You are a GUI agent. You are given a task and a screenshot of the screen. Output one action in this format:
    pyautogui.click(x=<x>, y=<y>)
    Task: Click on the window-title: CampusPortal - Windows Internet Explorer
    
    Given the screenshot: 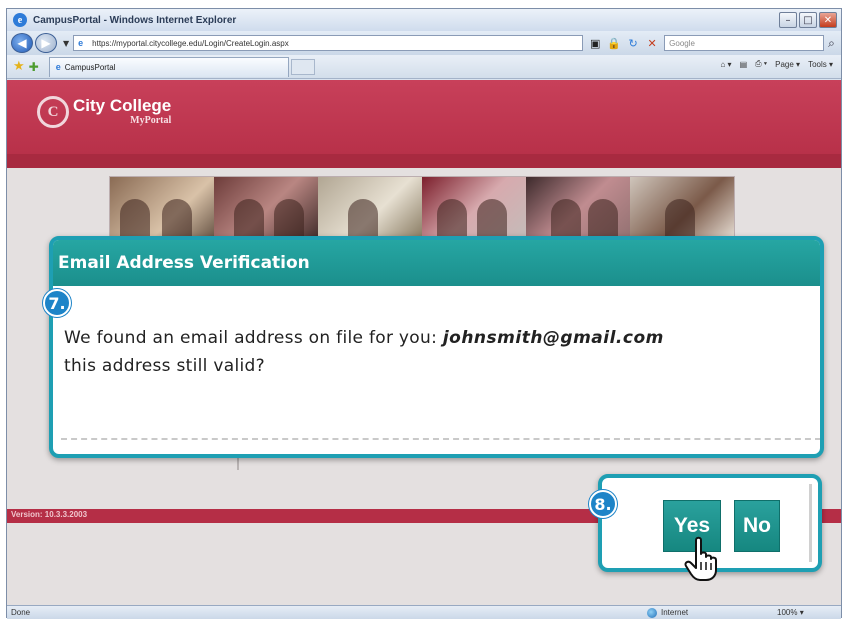 What is the action you would take?
    pyautogui.click(x=135, y=20)
    